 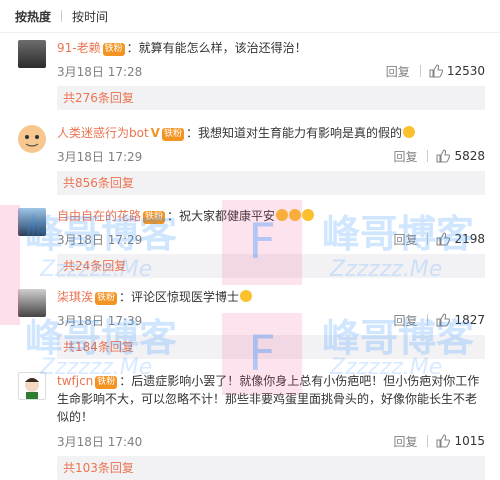 What do you see at coordinates (469, 441) in the screenshot?
I see `like-count: 1015` at bounding box center [469, 441].